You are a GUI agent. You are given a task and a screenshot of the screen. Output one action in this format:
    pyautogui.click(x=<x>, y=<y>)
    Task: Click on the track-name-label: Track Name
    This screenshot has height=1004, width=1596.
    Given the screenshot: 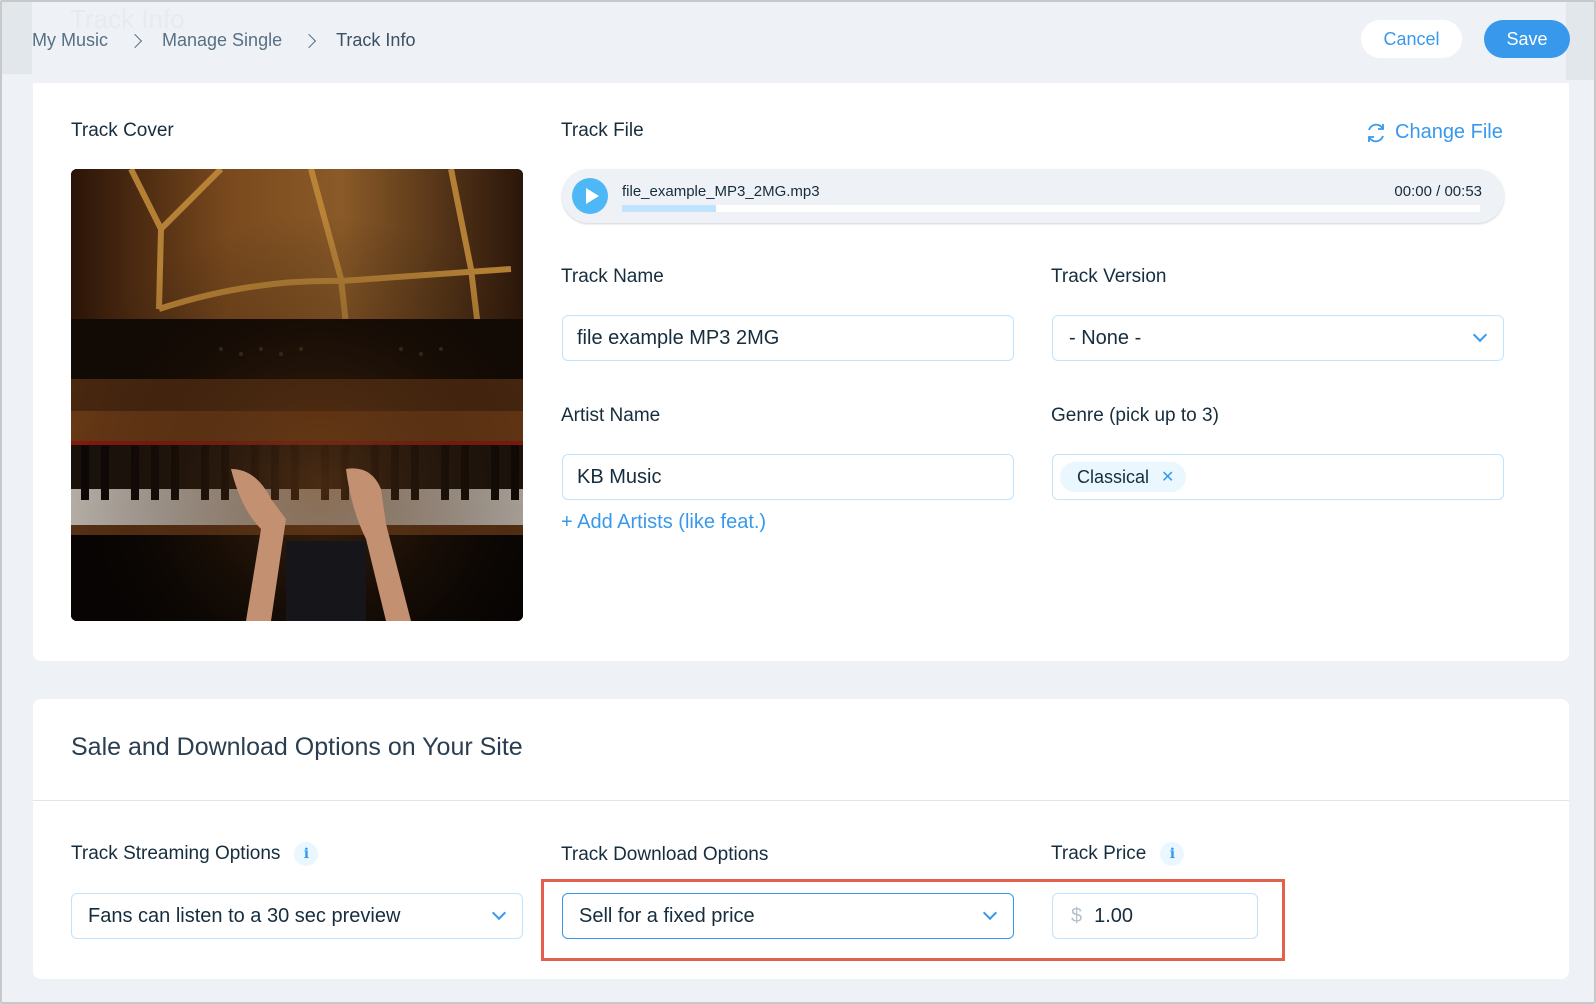 What is the action you would take?
    pyautogui.click(x=612, y=276)
    